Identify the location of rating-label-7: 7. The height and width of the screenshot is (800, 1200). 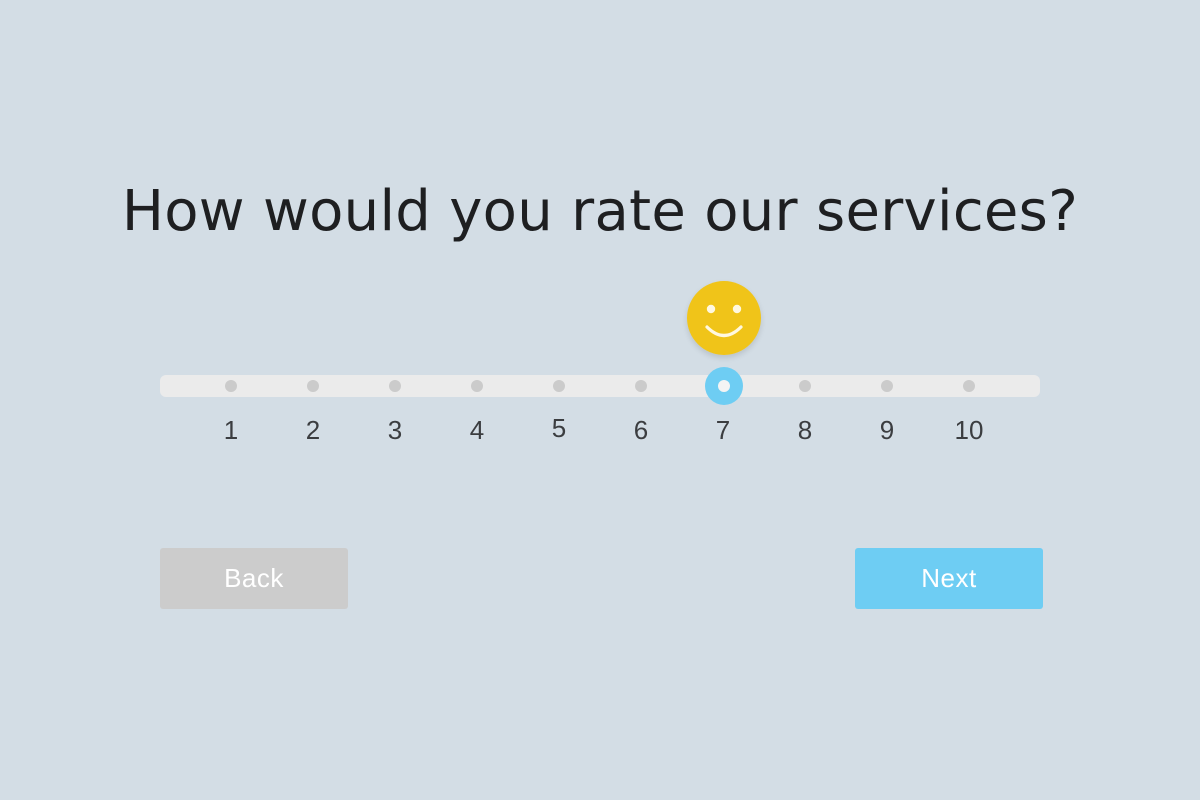
(723, 430).